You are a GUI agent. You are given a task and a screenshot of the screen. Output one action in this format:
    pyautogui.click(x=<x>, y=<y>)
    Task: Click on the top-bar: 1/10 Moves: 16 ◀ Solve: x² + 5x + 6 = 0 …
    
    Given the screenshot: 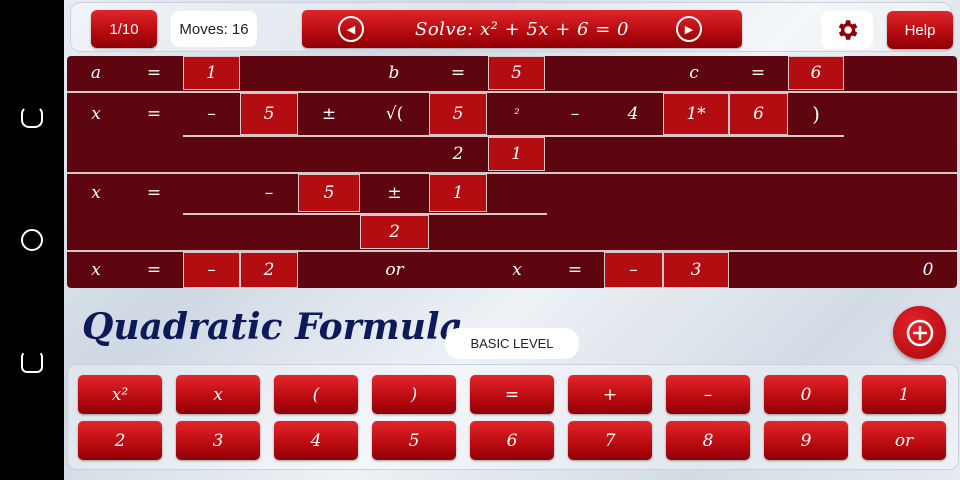 What is the action you would take?
    pyautogui.click(x=511, y=27)
    